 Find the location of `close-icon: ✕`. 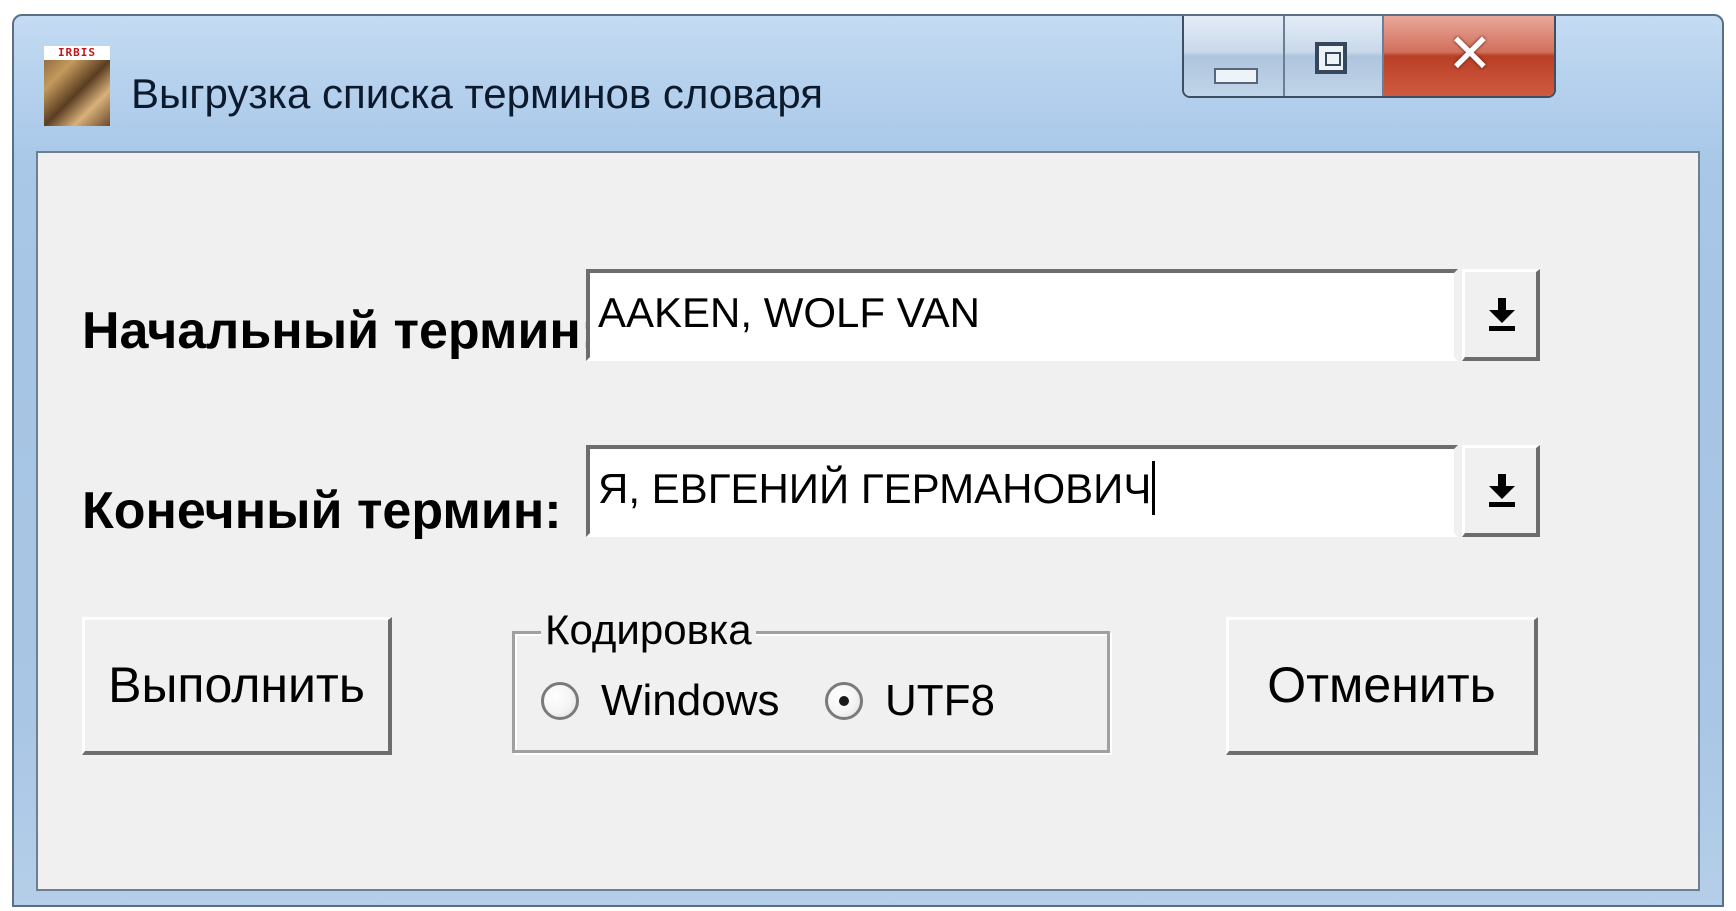

close-icon: ✕ is located at coordinates (1470, 53).